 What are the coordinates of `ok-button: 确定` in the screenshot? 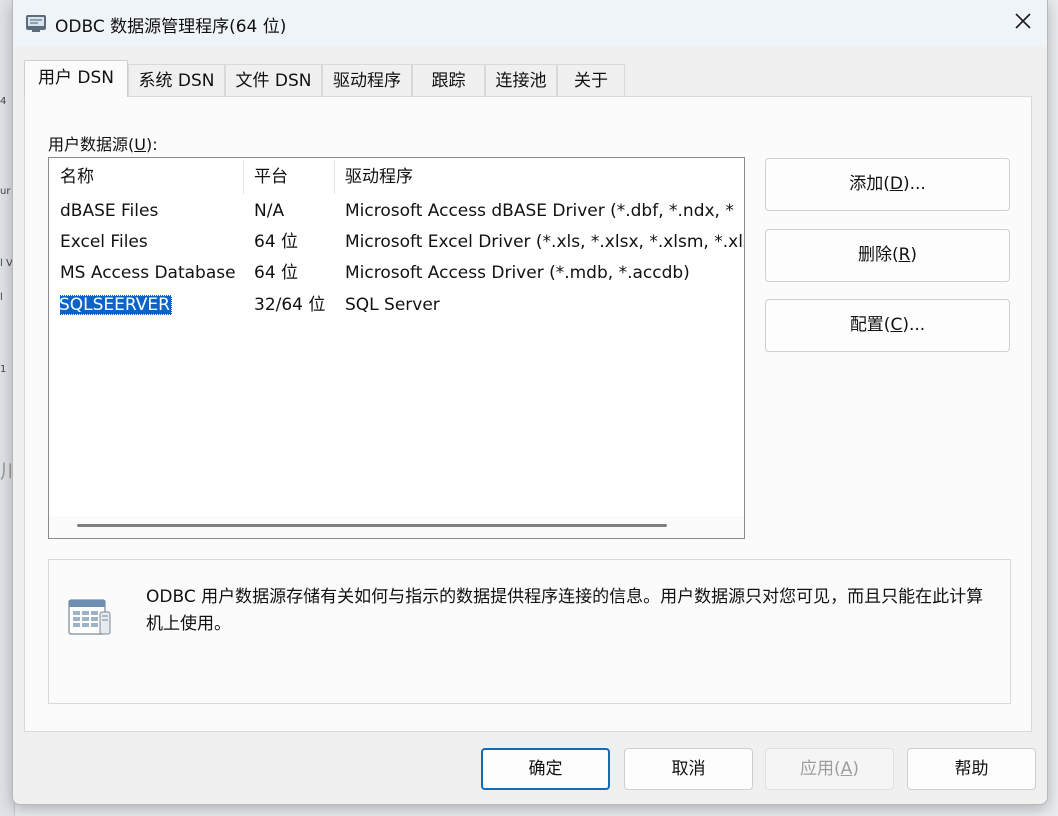 It's located at (545, 769).